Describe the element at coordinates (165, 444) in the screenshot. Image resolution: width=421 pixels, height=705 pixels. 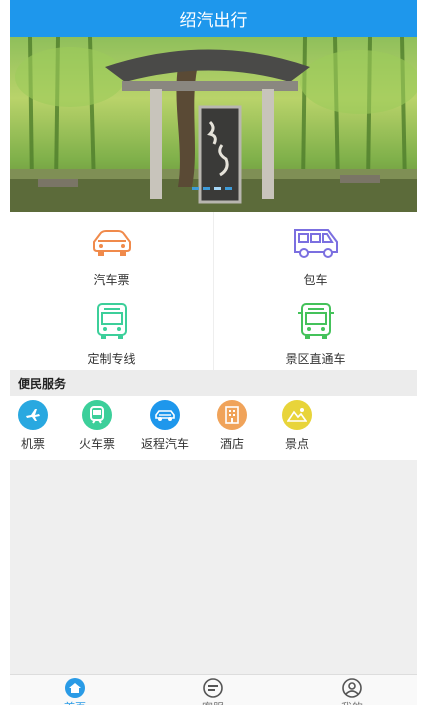
I see `quick-label: 返程汽车` at that location.